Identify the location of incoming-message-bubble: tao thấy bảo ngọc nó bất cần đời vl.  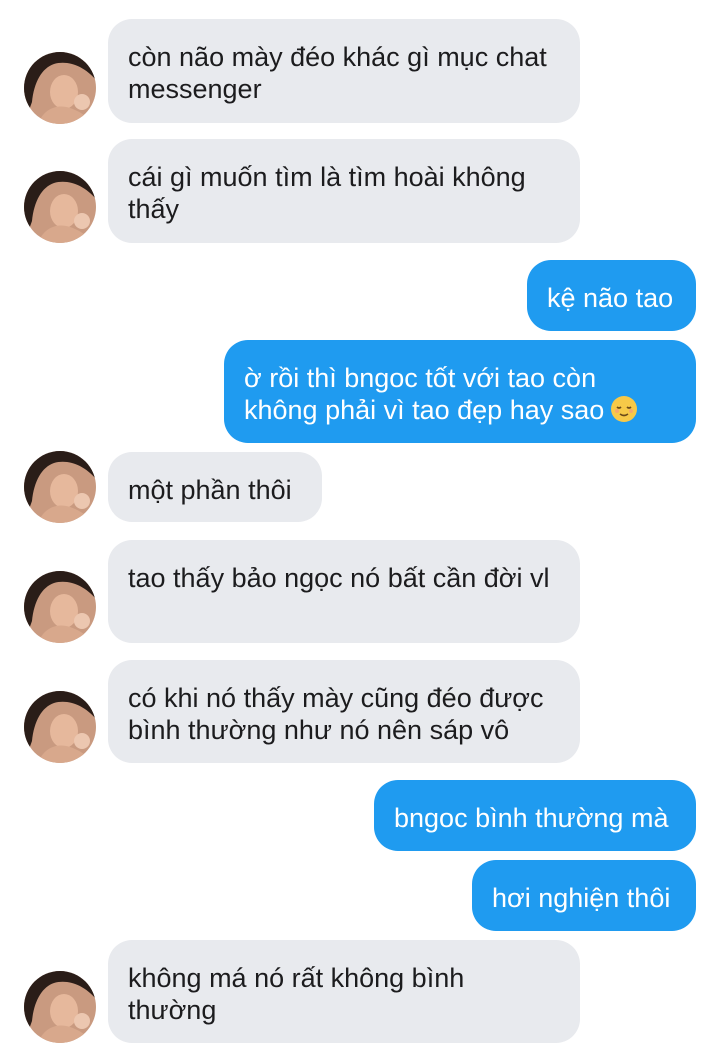
(344, 591).